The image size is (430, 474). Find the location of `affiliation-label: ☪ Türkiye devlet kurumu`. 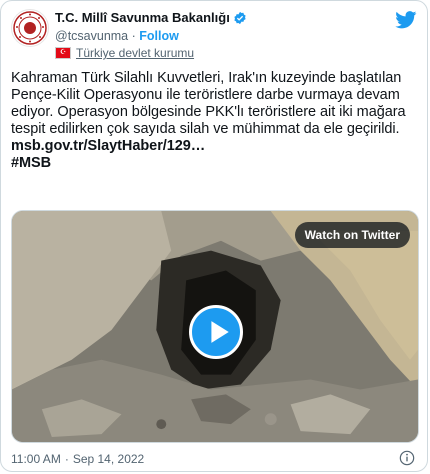

affiliation-label: ☪ Türkiye devlet kurumu is located at coordinates (124, 53).